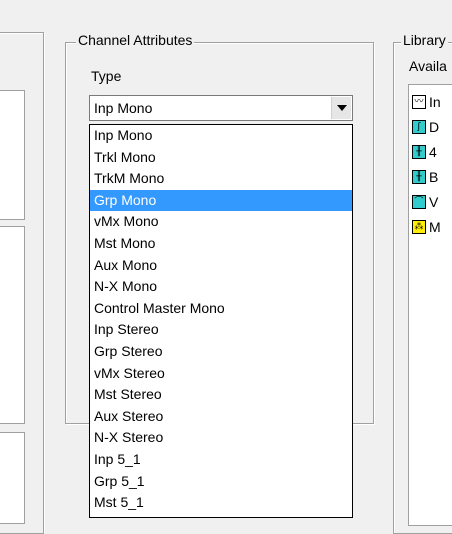 This screenshot has width=452, height=534. I want to click on option-mst-stereo: Mst Stereo, so click(221, 395).